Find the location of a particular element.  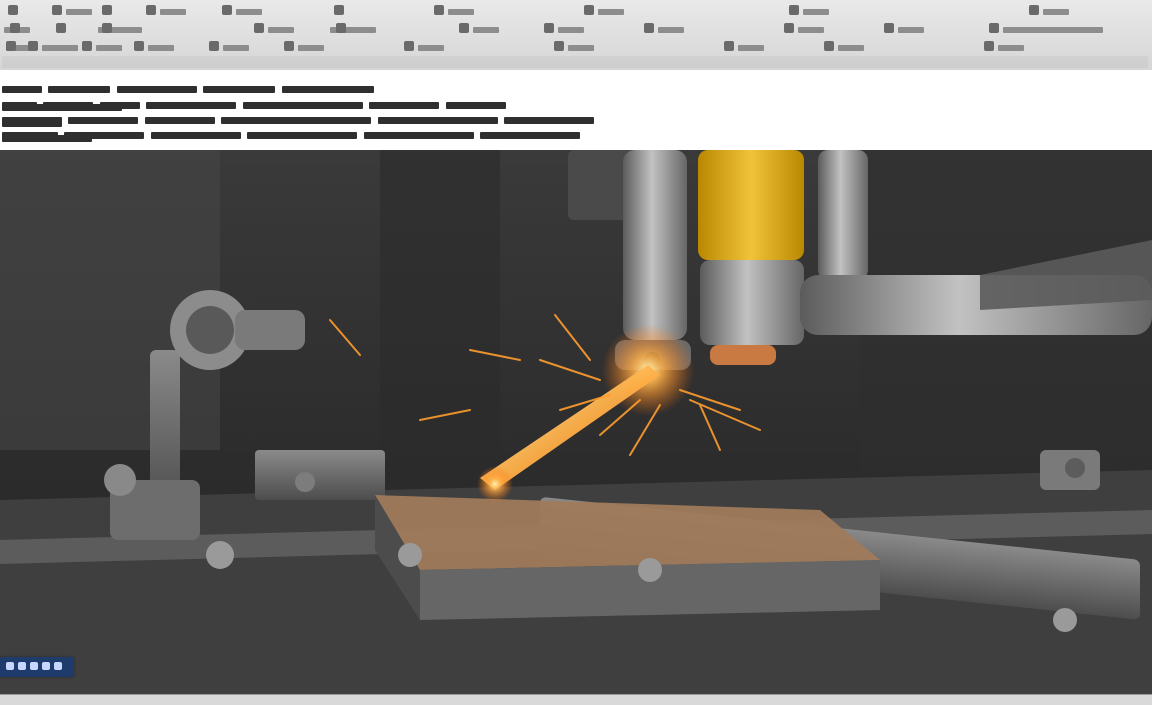

align-icon is located at coordinates (464, 28).